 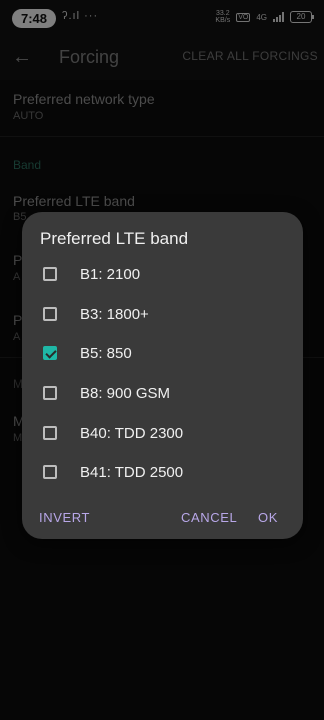 I want to click on band-option-label: B1: 2100, so click(x=110, y=274).